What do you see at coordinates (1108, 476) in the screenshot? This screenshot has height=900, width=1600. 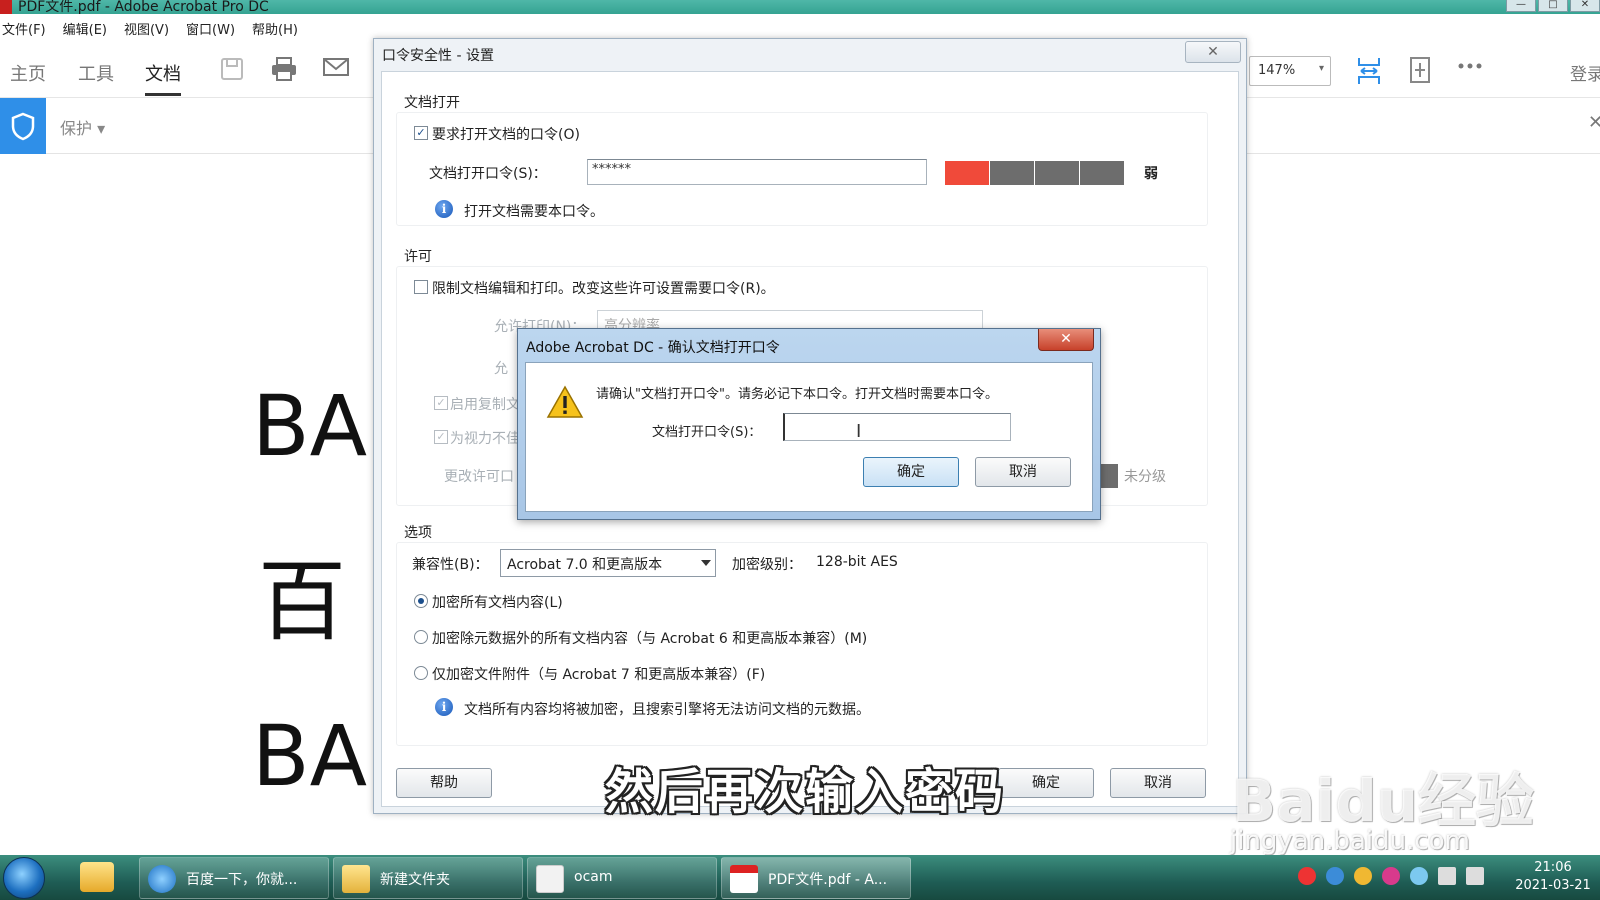 I see `permissions-strength-bar` at bounding box center [1108, 476].